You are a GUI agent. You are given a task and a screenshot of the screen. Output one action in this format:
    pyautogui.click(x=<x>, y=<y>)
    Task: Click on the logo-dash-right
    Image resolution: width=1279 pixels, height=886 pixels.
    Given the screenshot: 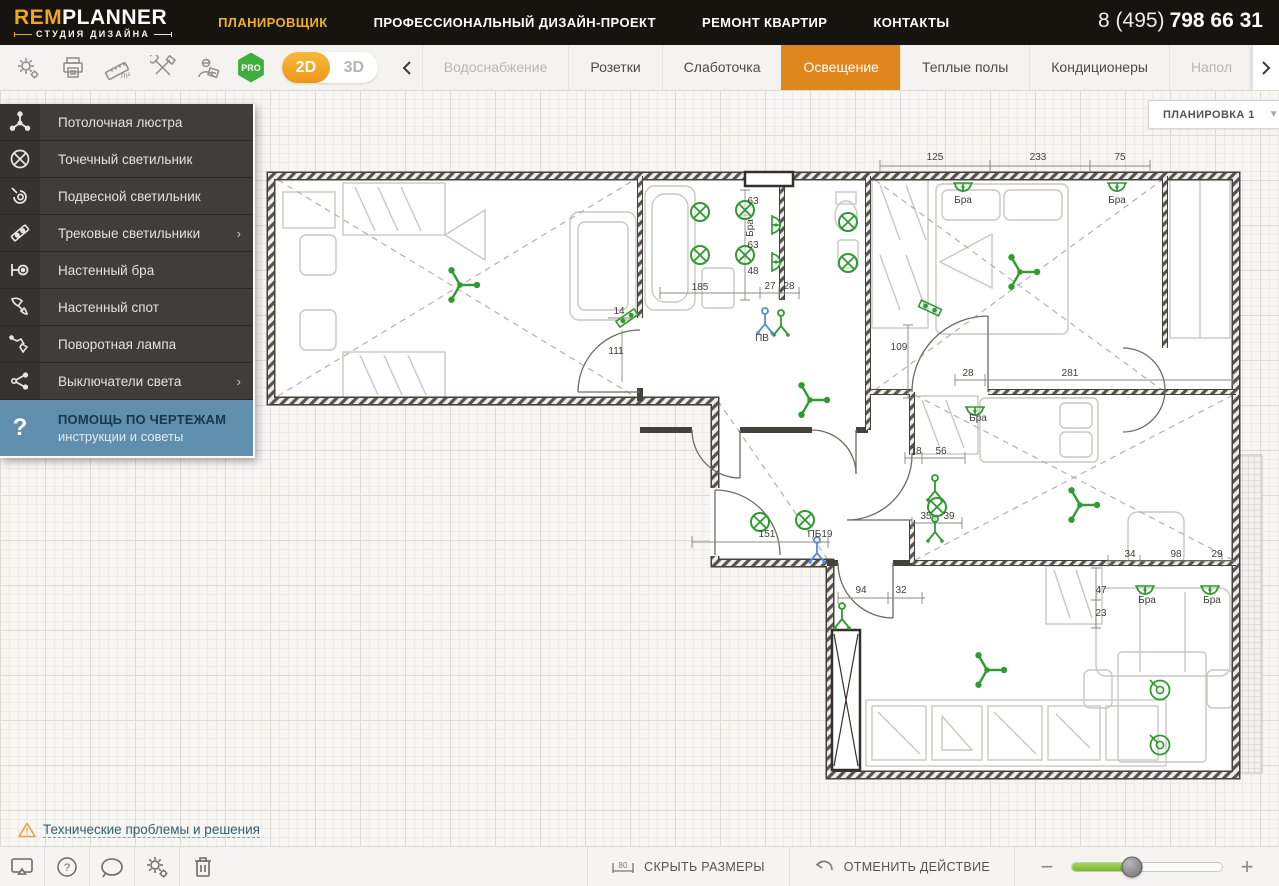 What is the action you would take?
    pyautogui.click(x=163, y=34)
    